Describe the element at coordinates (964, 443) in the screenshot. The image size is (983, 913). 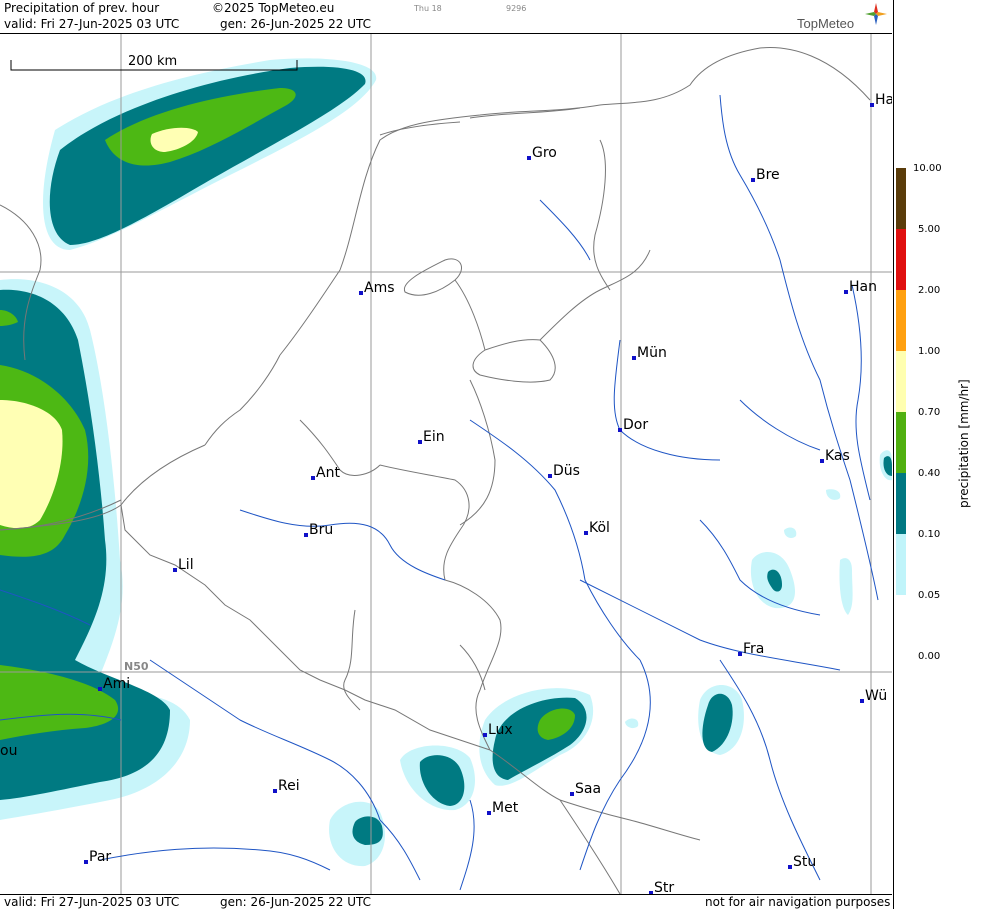
I see `legend-title: precipitation [mm/hr]` at that location.